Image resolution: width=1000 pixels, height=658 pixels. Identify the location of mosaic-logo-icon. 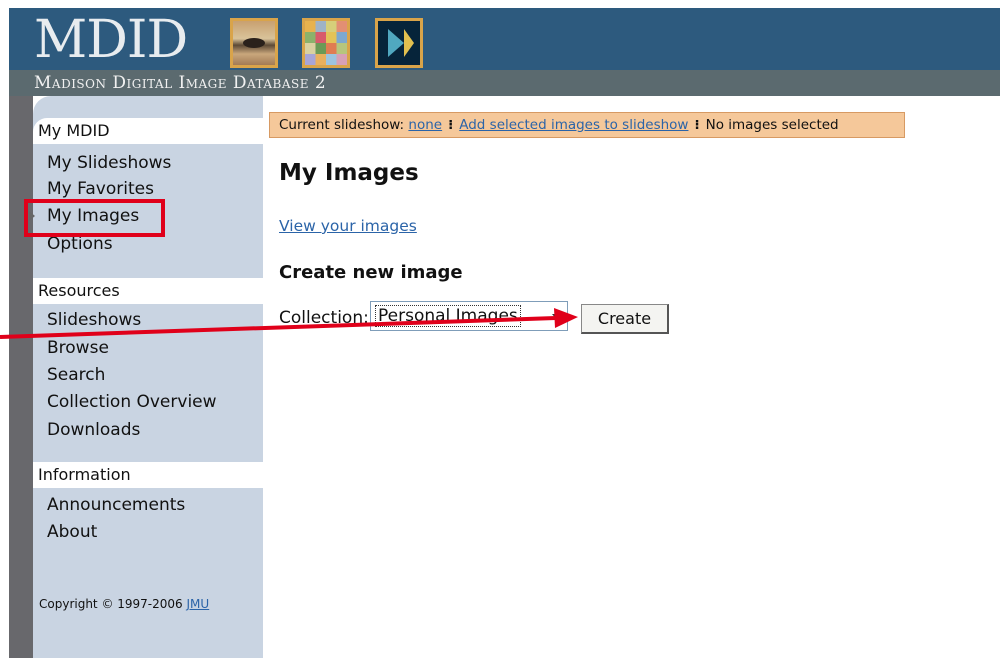
(326, 43).